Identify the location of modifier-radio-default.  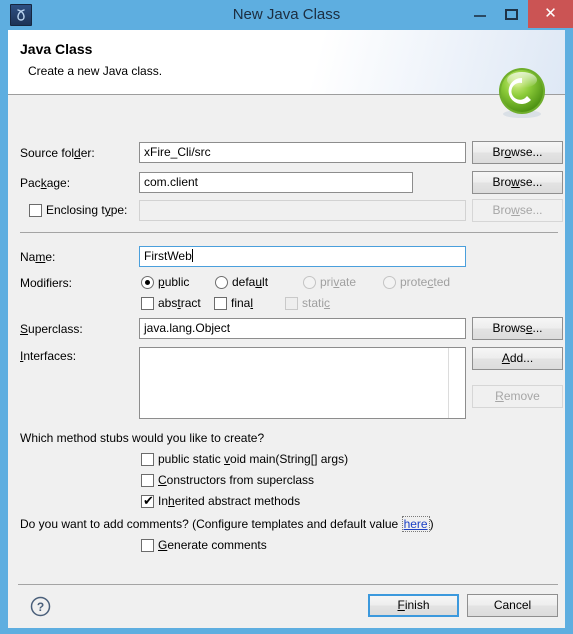
(221, 282).